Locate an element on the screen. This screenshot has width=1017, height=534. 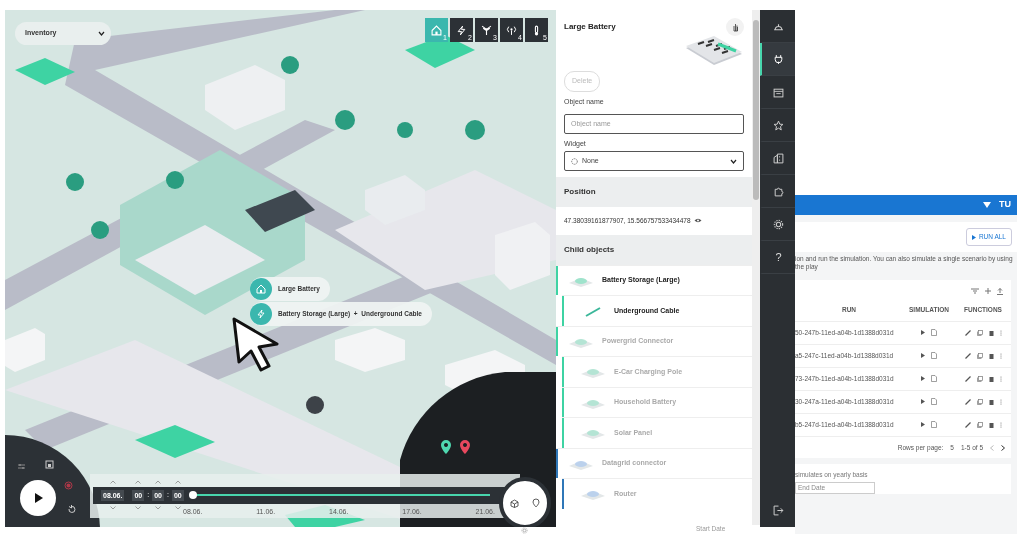
sliders-icon is located at coordinates (21, 466).